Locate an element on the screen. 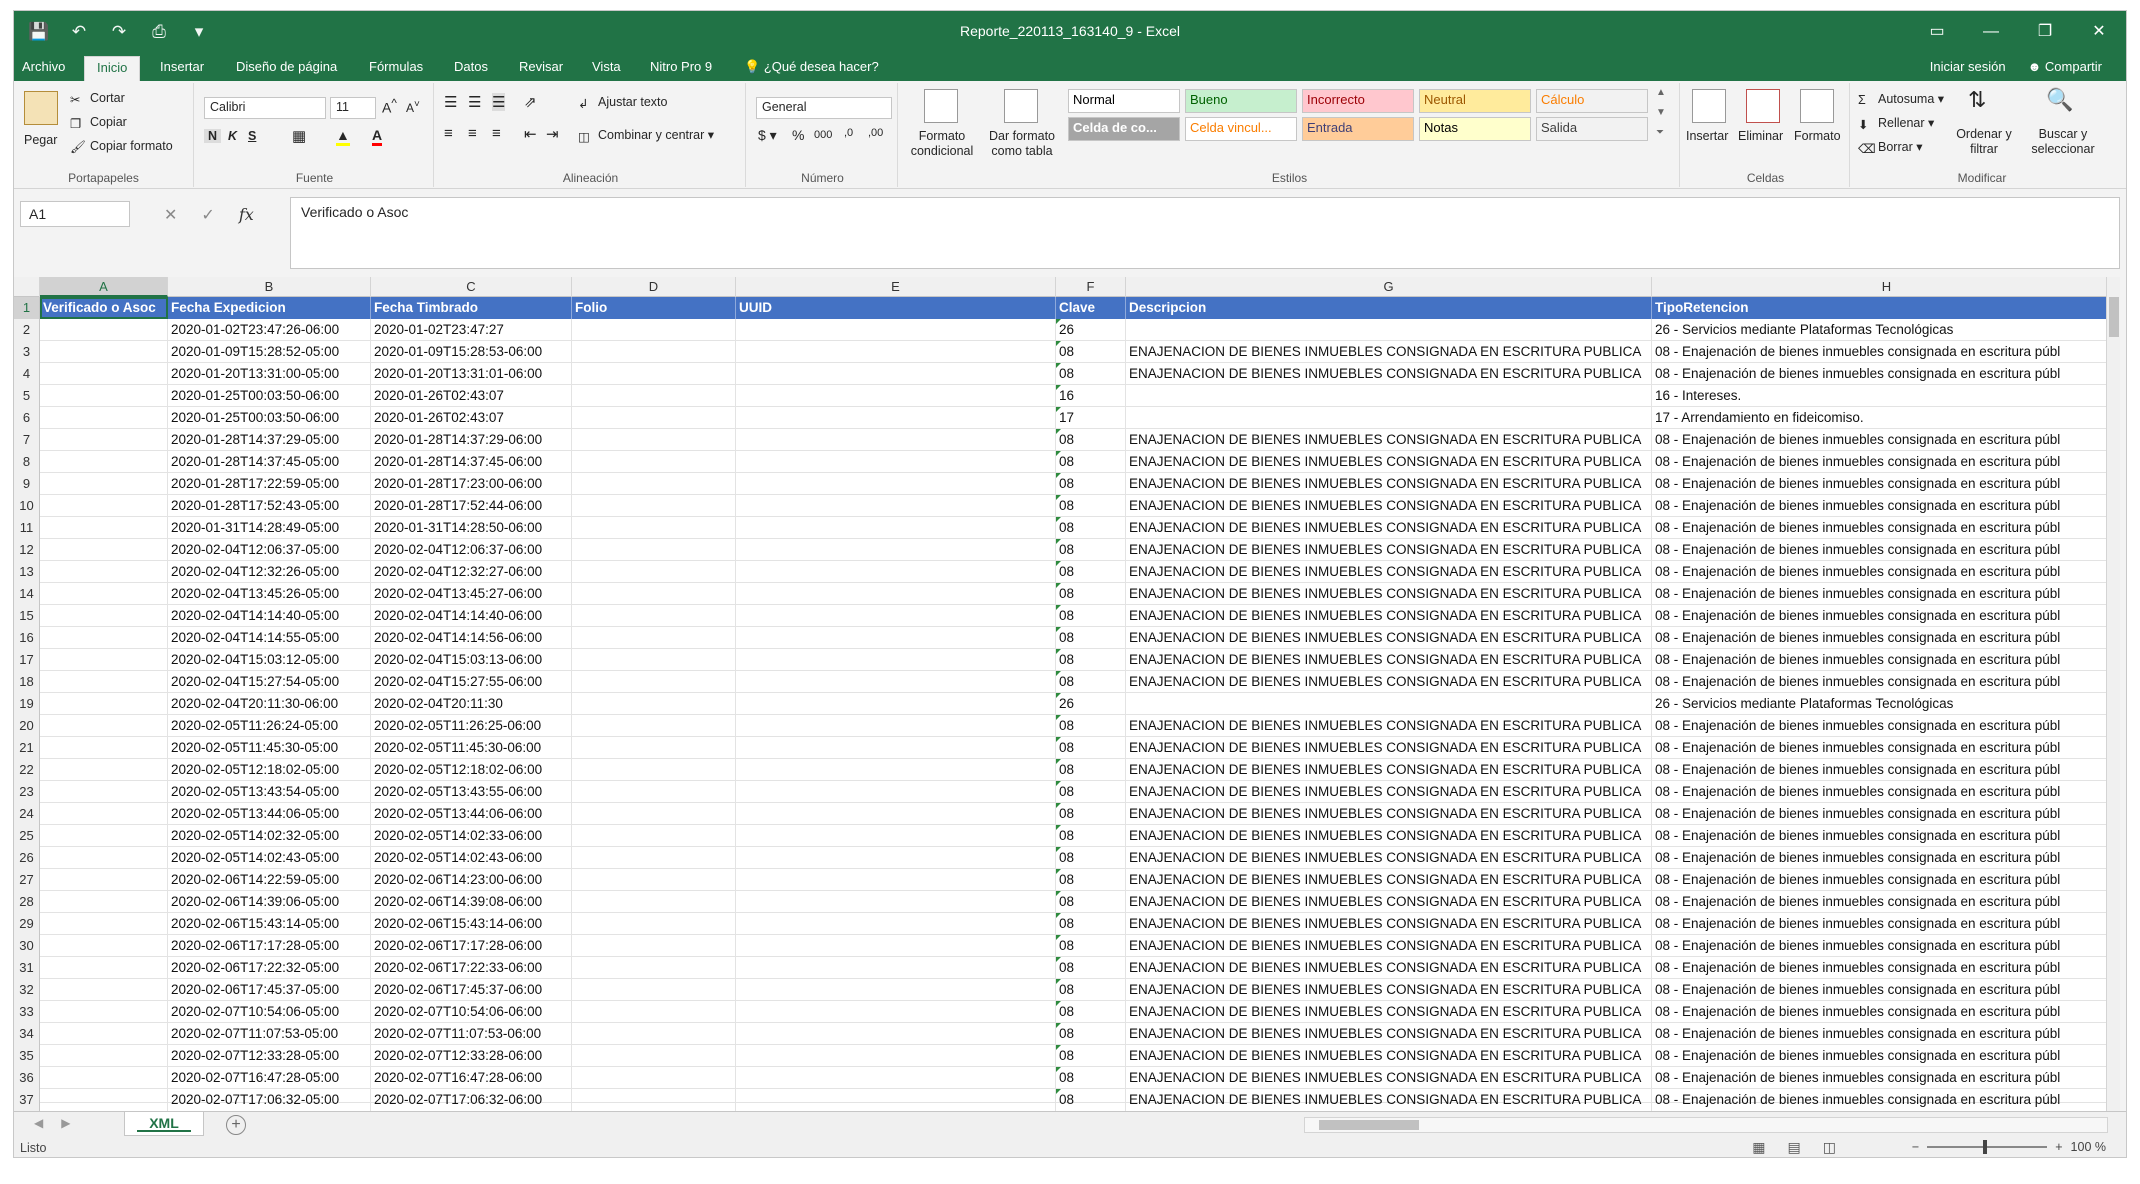 The height and width of the screenshot is (1184, 2140). horizontal-scrollbar is located at coordinates (1706, 1125).